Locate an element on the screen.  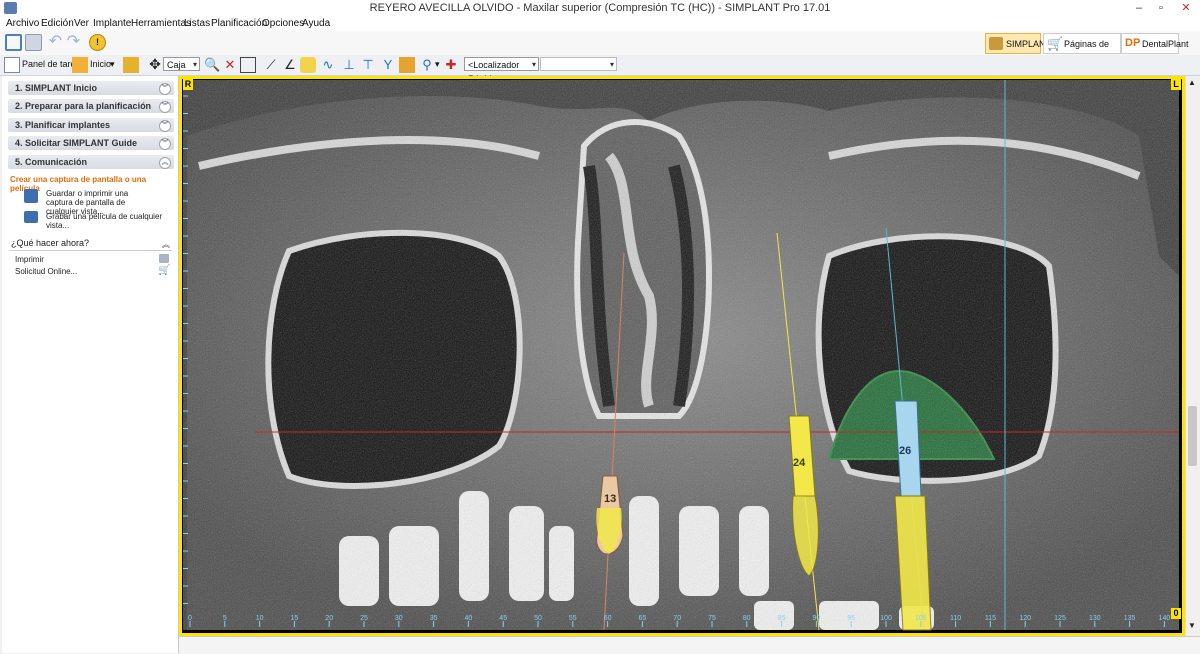
section-label: 2. Preparar para la planificación is located at coordinates (83, 106).